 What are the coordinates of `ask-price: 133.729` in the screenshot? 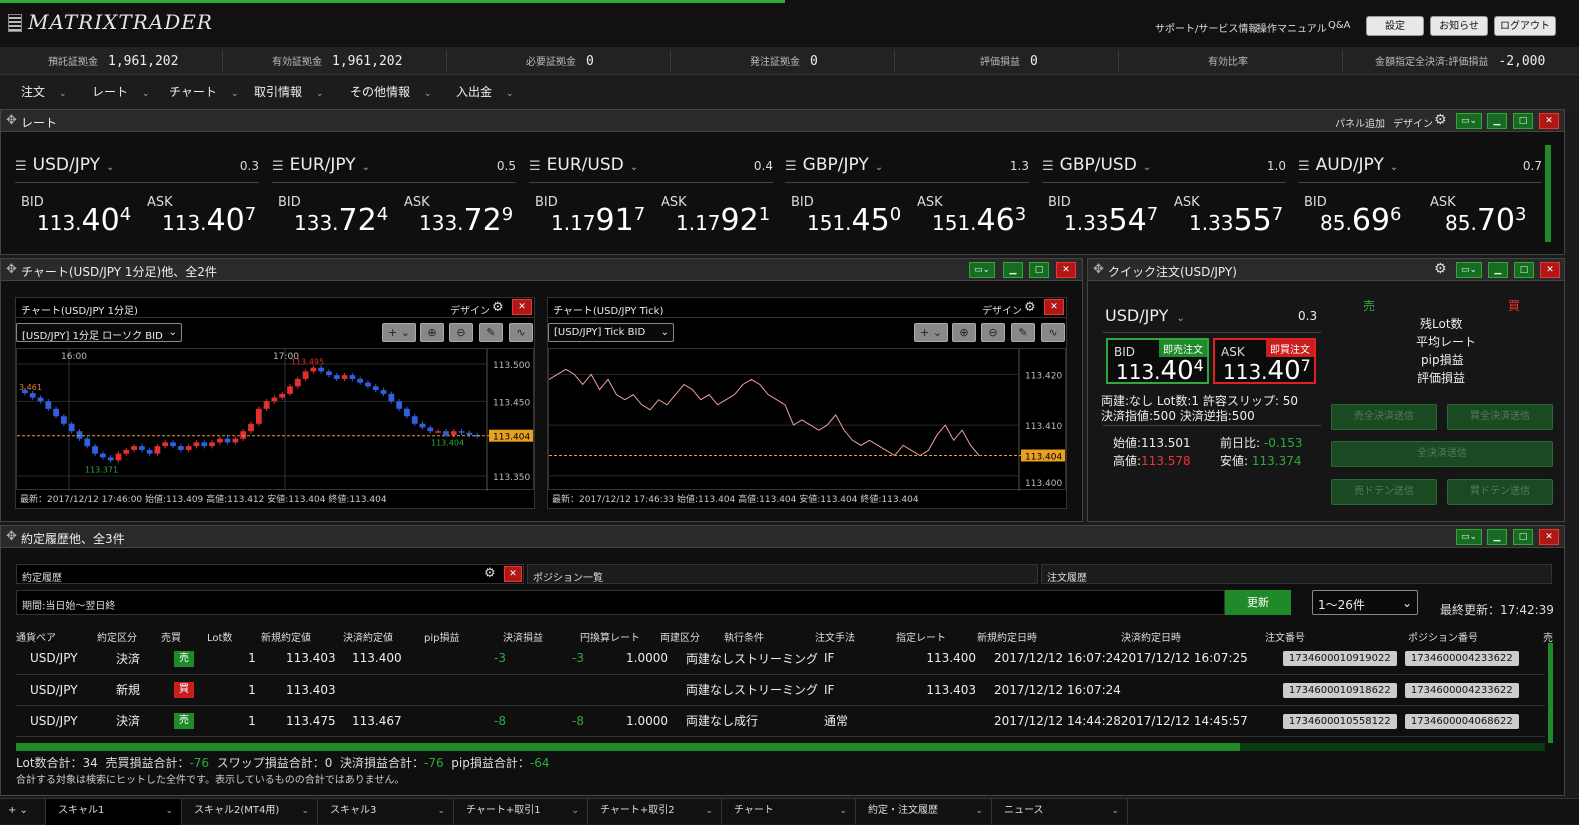 It's located at (466, 220).